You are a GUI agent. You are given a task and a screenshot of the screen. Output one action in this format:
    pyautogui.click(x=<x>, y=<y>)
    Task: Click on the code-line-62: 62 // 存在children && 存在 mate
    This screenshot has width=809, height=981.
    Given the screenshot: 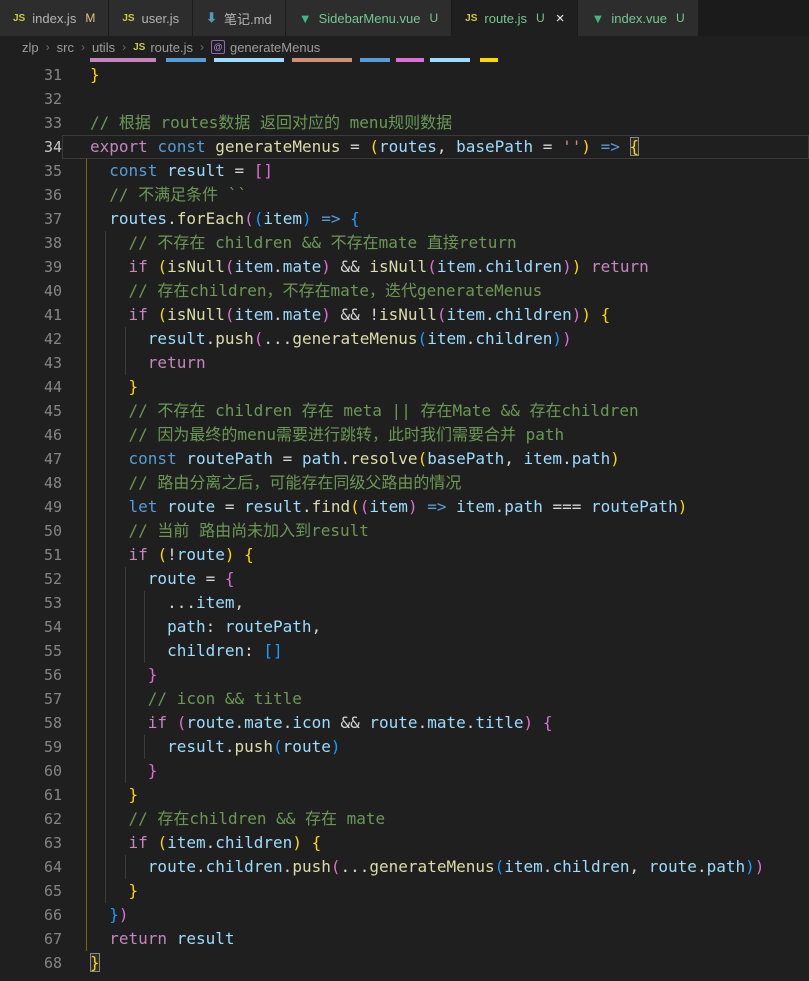 What is the action you would take?
    pyautogui.click(x=404, y=819)
    